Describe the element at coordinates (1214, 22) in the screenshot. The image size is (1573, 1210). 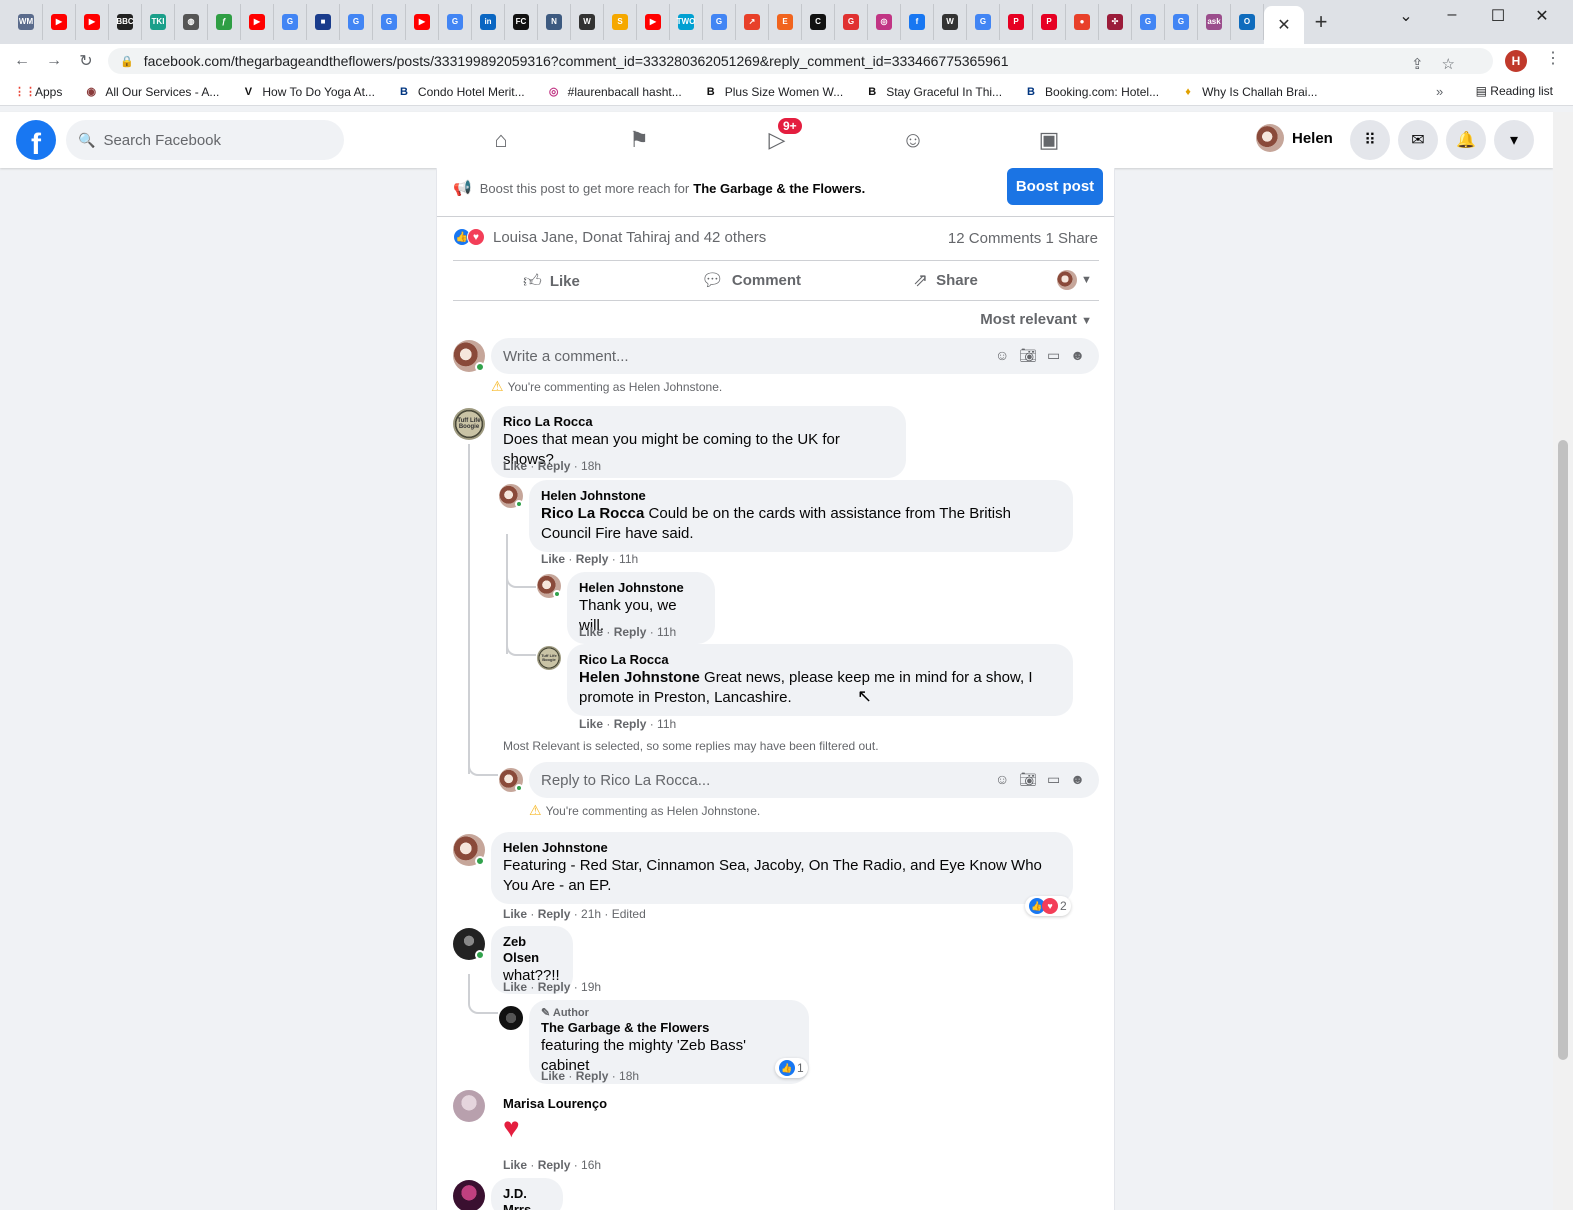
I see `browser-tab: ask` at that location.